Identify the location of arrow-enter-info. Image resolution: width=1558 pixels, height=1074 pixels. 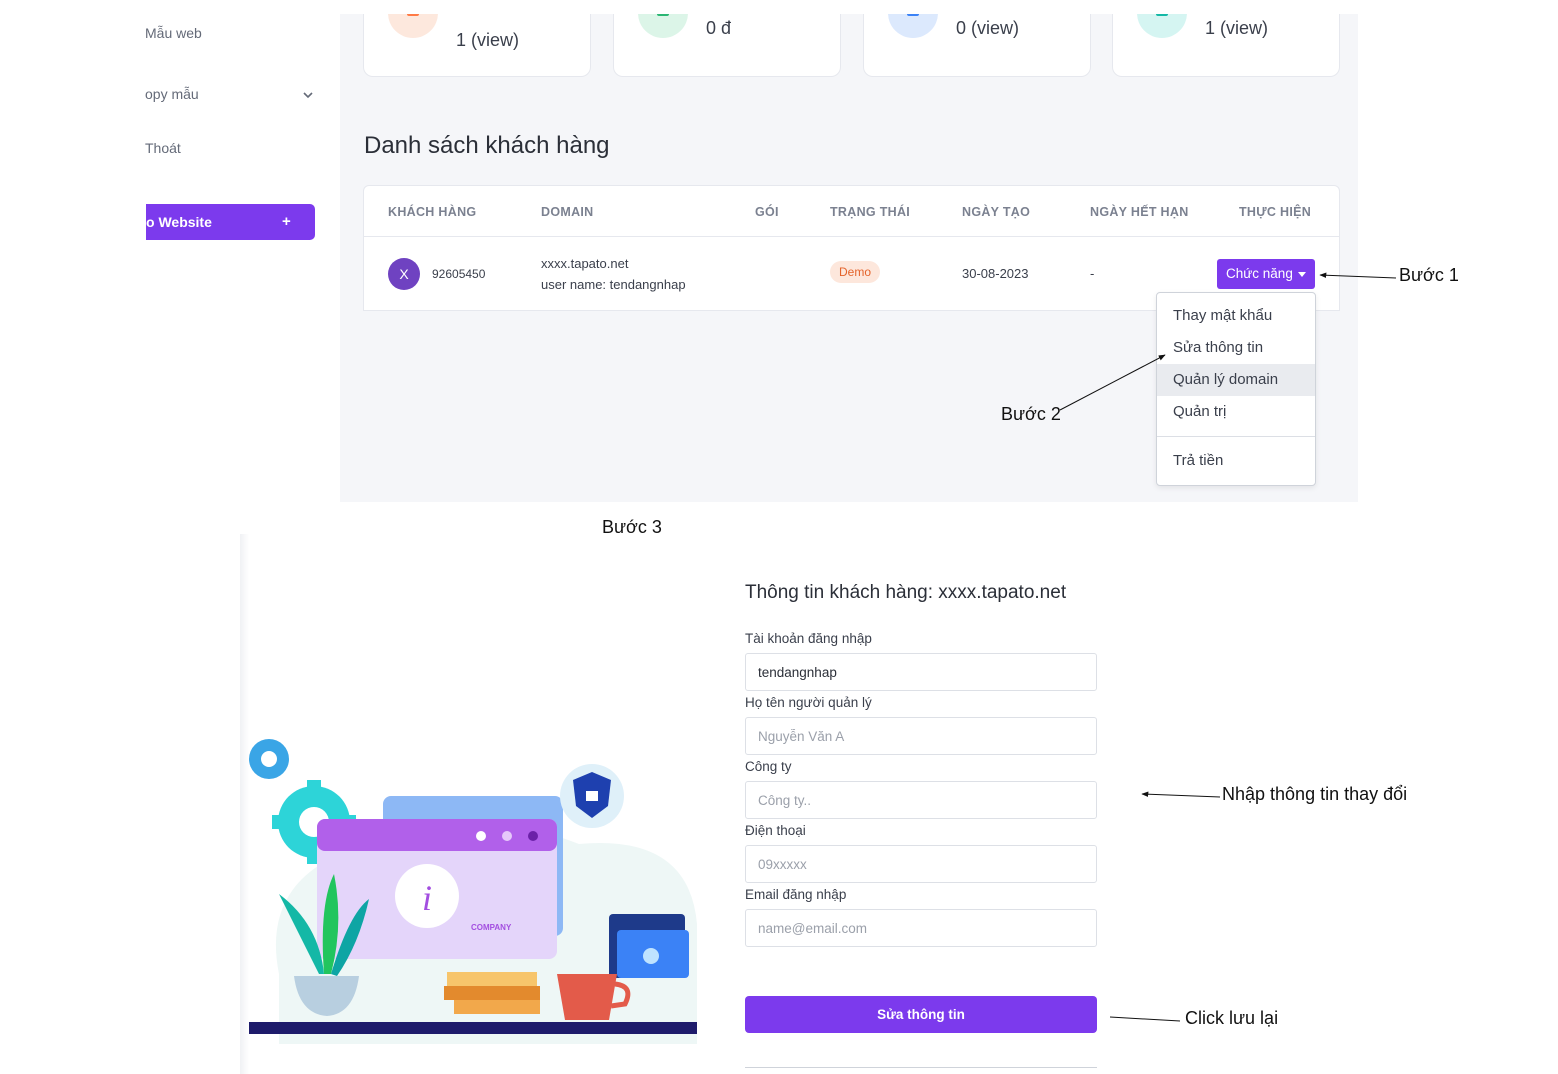
(1181, 794).